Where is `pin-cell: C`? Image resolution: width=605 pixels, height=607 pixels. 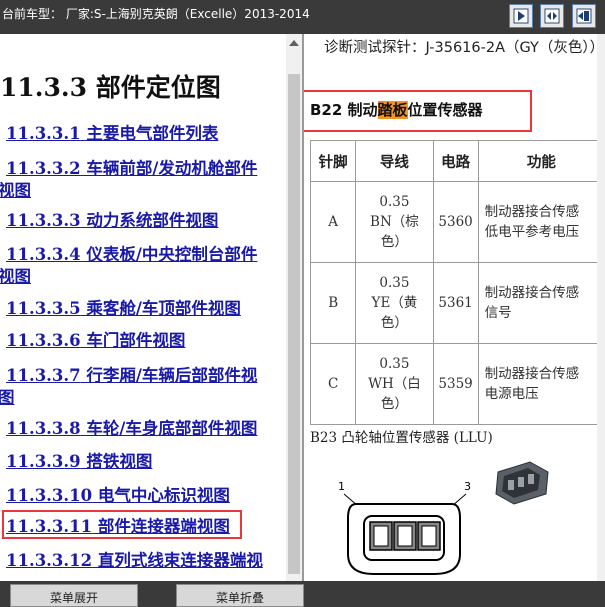
pin-cell: C is located at coordinates (333, 384).